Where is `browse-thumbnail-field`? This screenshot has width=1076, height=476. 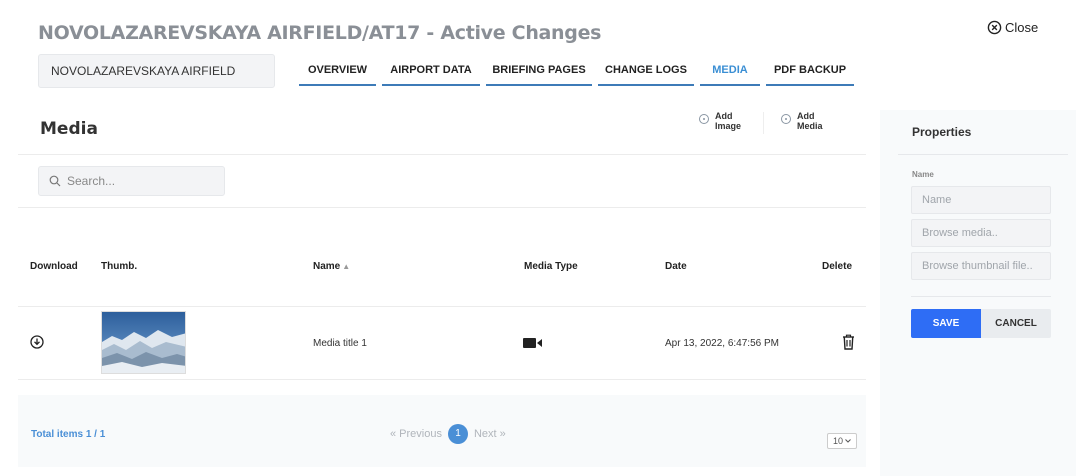
browse-thumbnail-field is located at coordinates (981, 266).